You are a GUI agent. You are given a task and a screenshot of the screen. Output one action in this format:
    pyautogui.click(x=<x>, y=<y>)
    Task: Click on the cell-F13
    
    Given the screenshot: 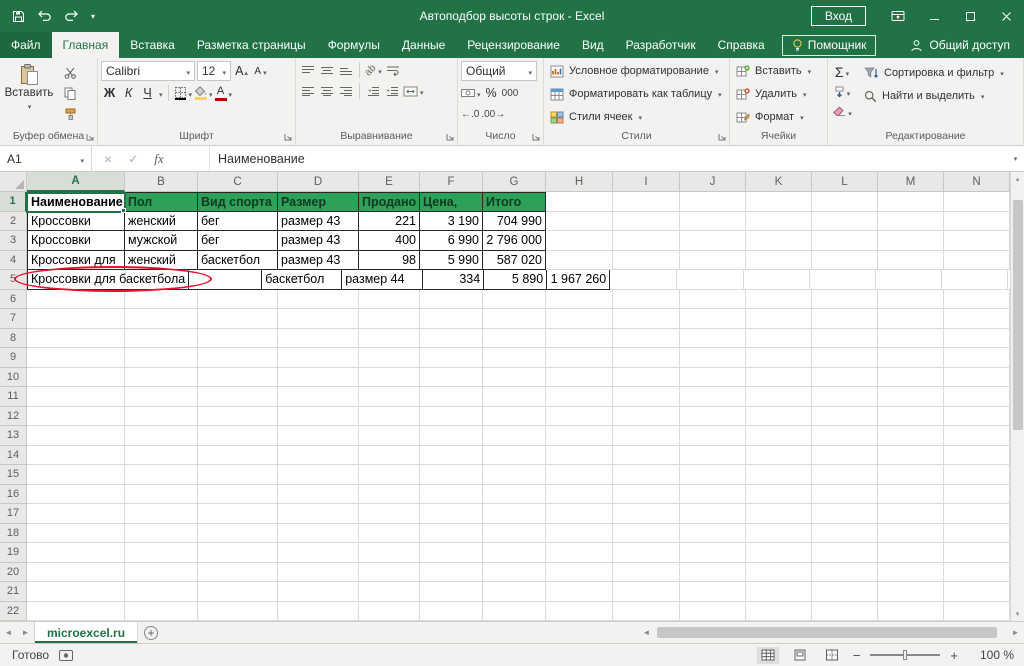 What is the action you would take?
    pyautogui.click(x=451, y=436)
    